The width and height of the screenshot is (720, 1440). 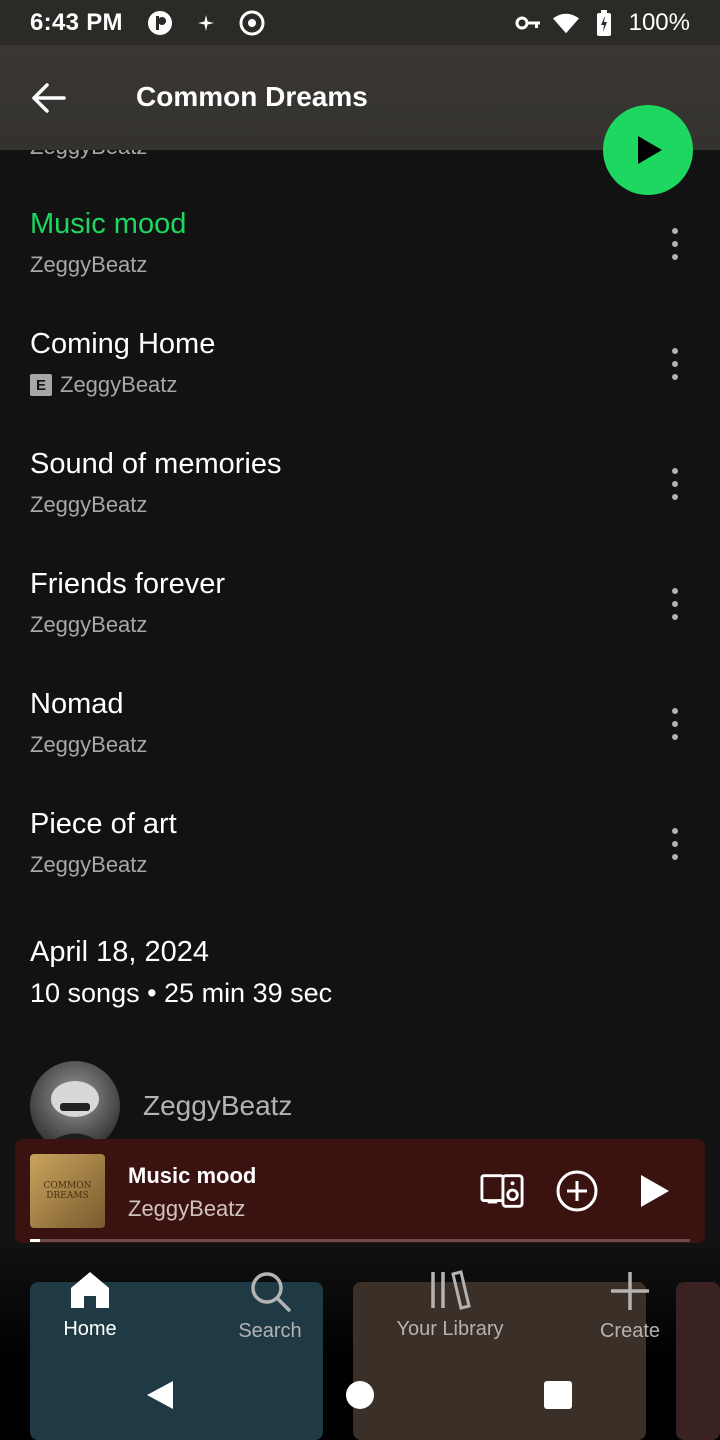 I want to click on home-circle-icon, so click(x=360, y=1395).